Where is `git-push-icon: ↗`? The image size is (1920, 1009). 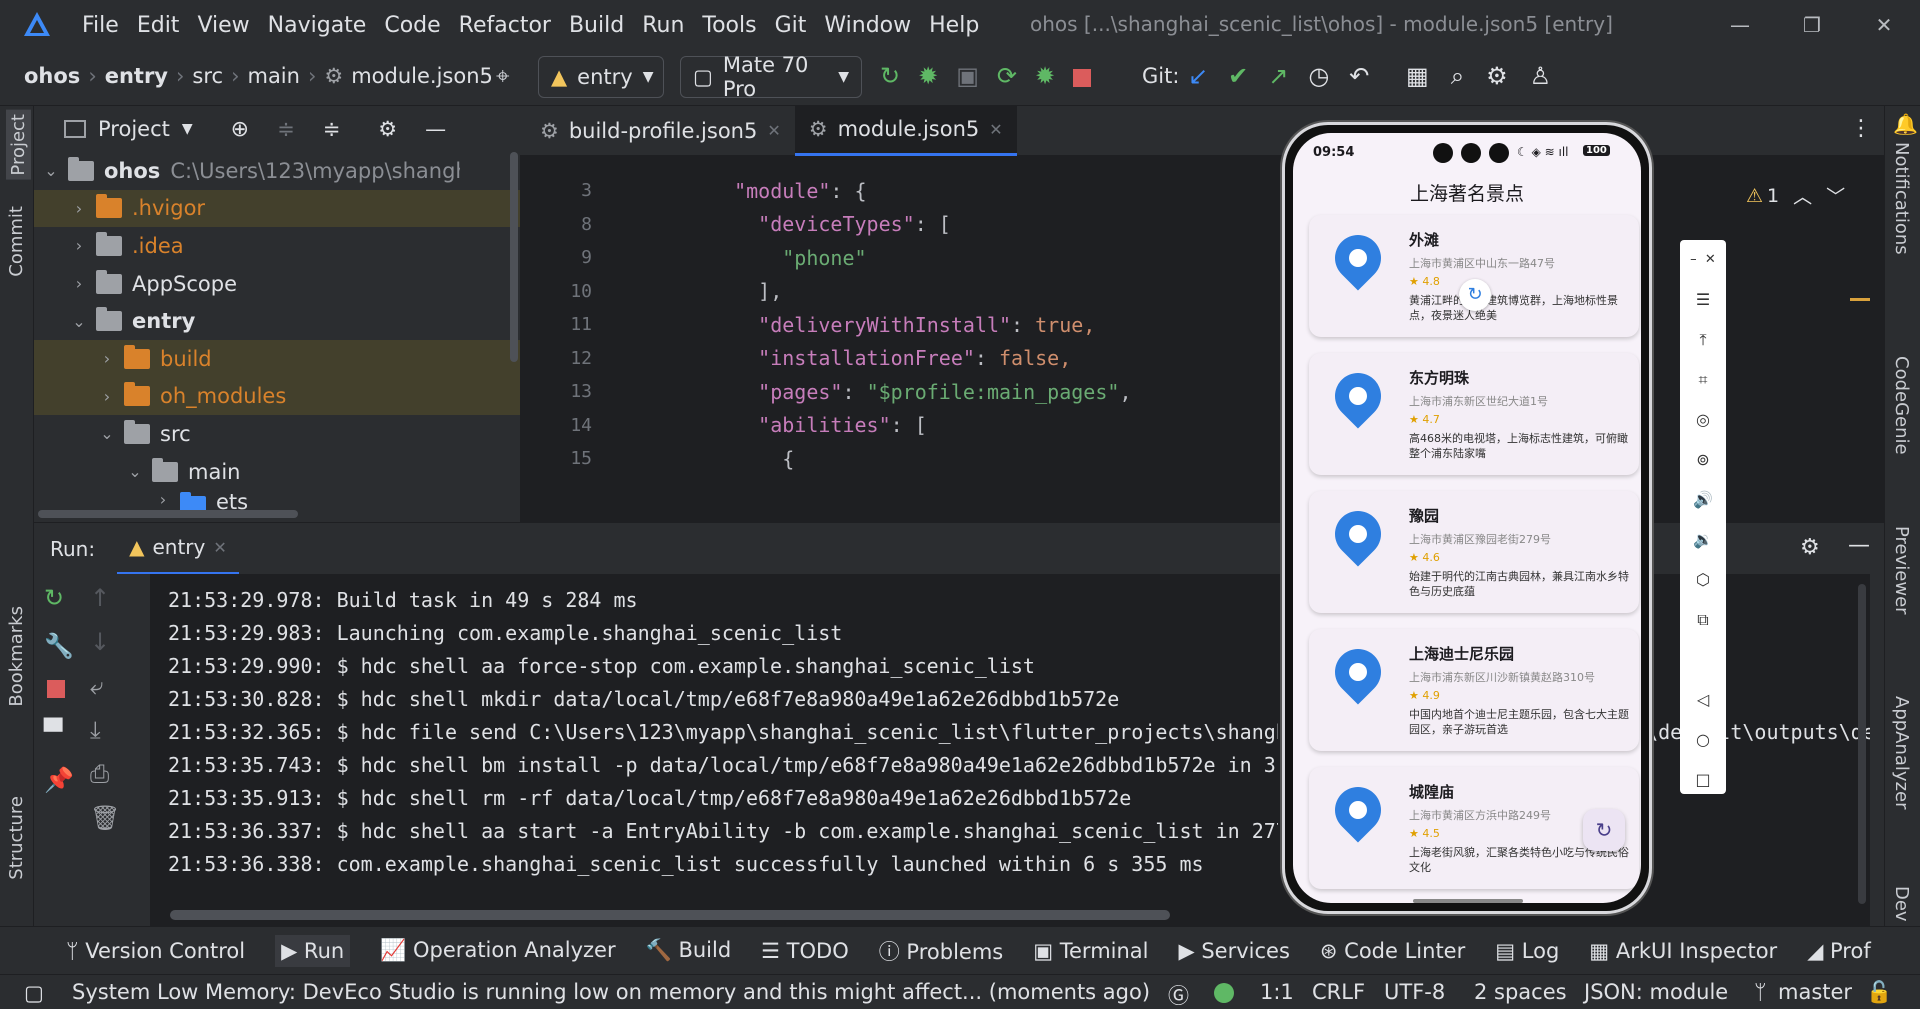 git-push-icon: ↗ is located at coordinates (1278, 76).